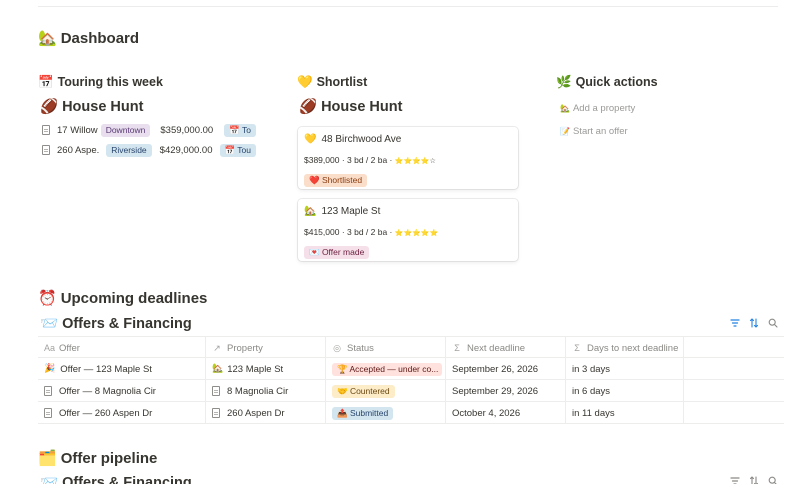  Describe the element at coordinates (47, 298) in the screenshot. I see `alarm-clock-icon: ⏰` at that location.